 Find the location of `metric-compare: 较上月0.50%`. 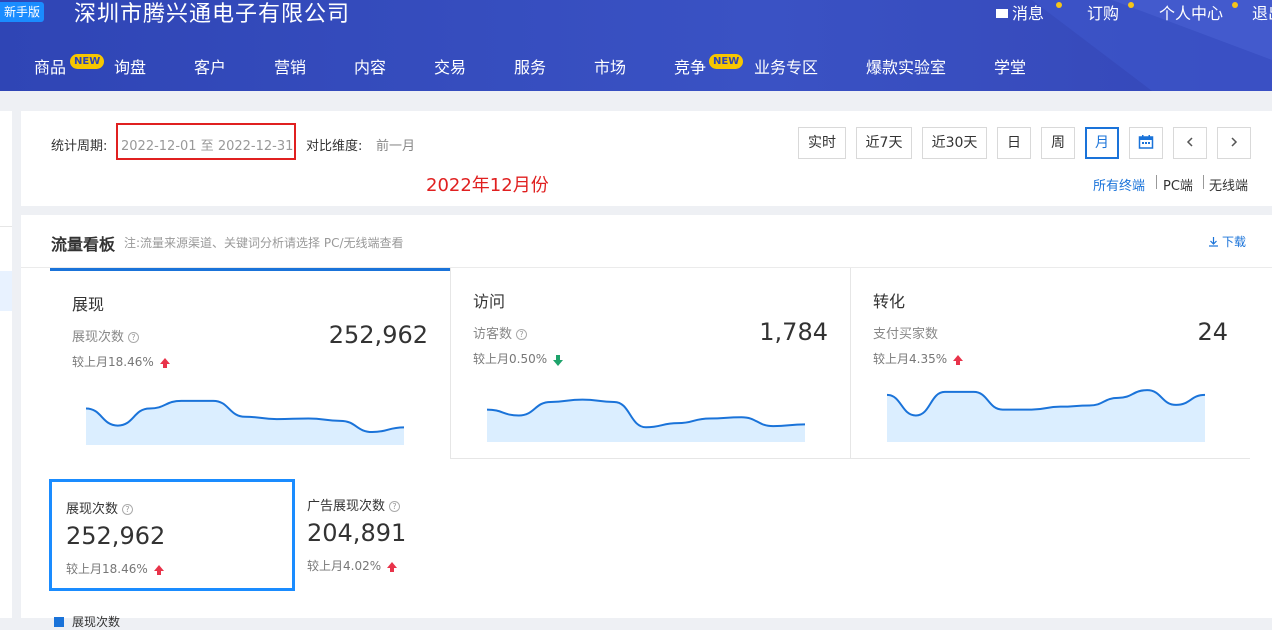

metric-compare: 较上月0.50% is located at coordinates (518, 358).